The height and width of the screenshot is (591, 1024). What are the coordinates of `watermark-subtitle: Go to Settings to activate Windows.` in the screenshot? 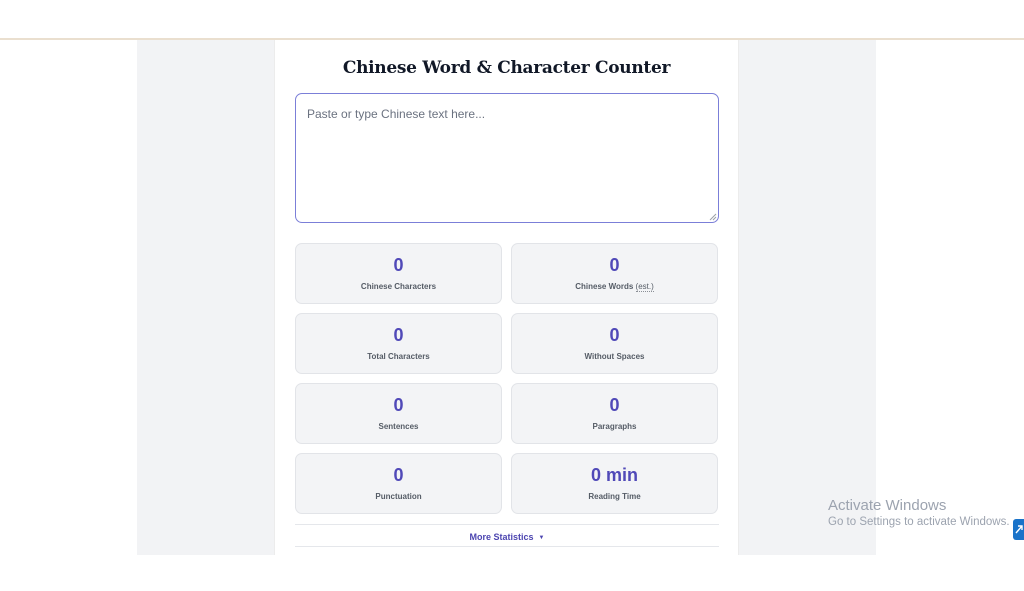 It's located at (919, 522).